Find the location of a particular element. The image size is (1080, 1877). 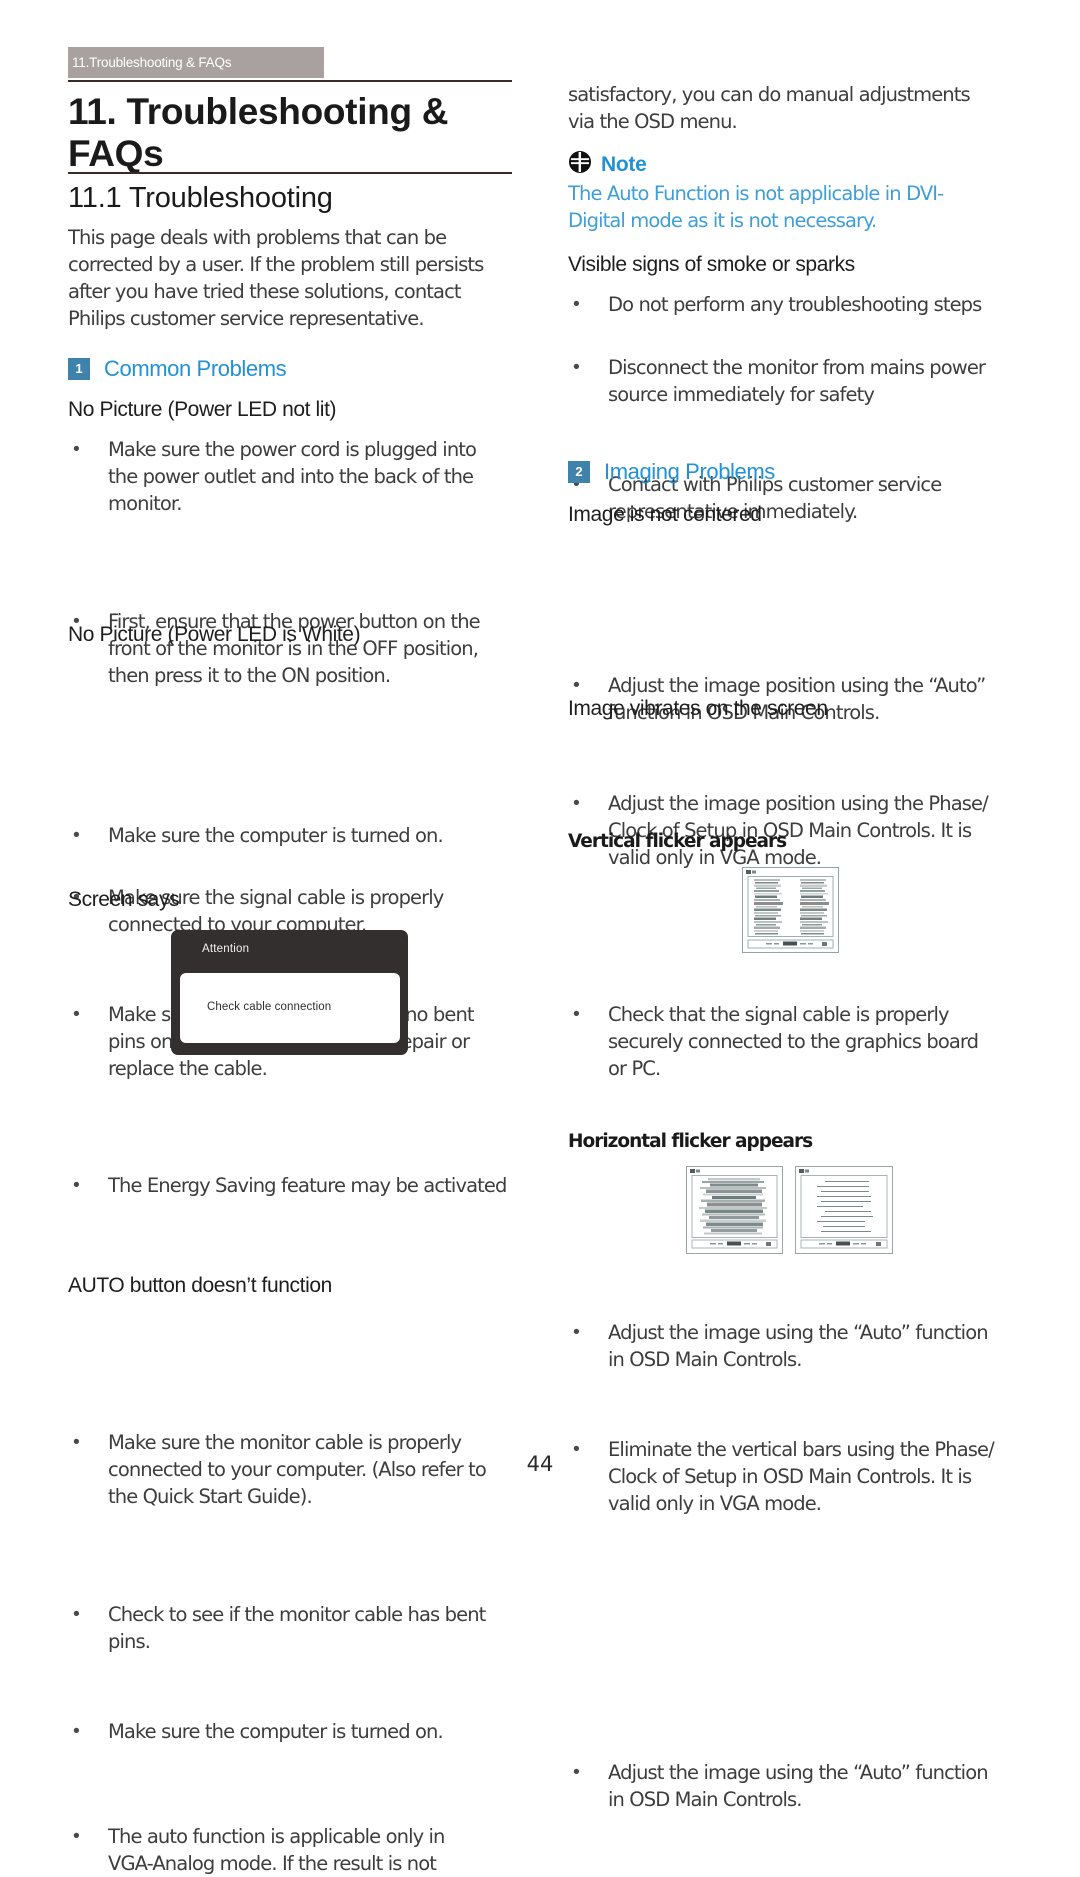

note-line: Digital mode as it is not necessary. is located at coordinates (722, 220).